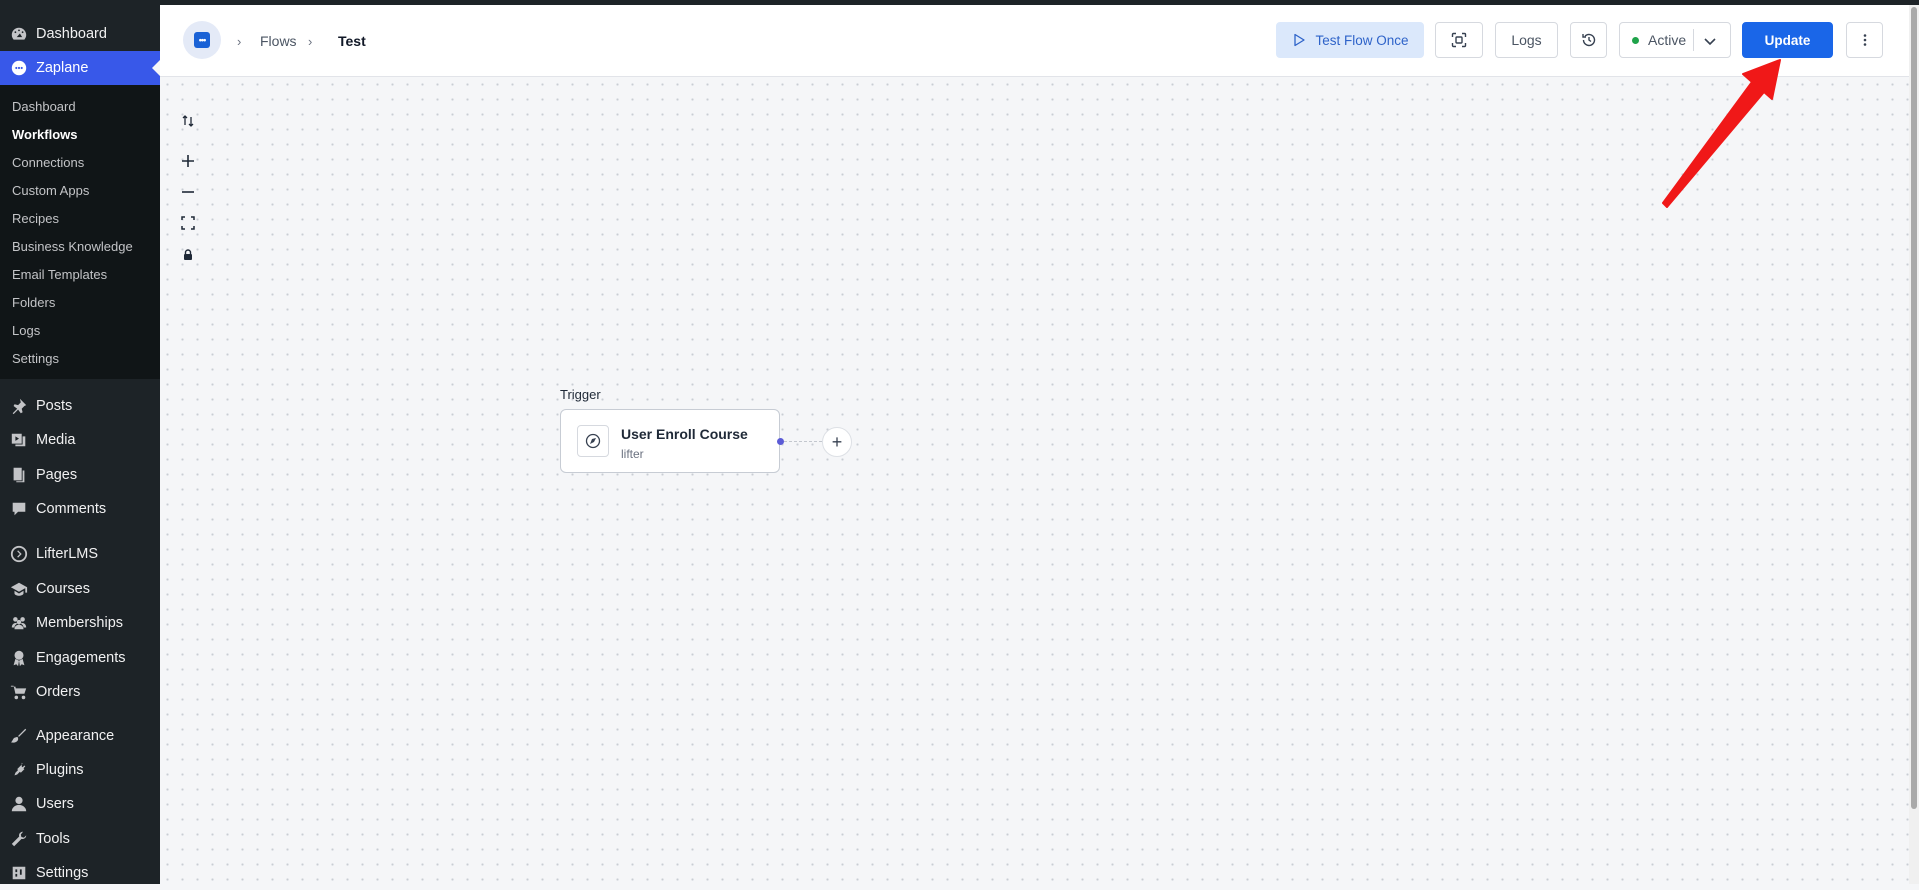  What do you see at coordinates (71, 34) in the screenshot?
I see `sidebar-item-label: Dashboard` at bounding box center [71, 34].